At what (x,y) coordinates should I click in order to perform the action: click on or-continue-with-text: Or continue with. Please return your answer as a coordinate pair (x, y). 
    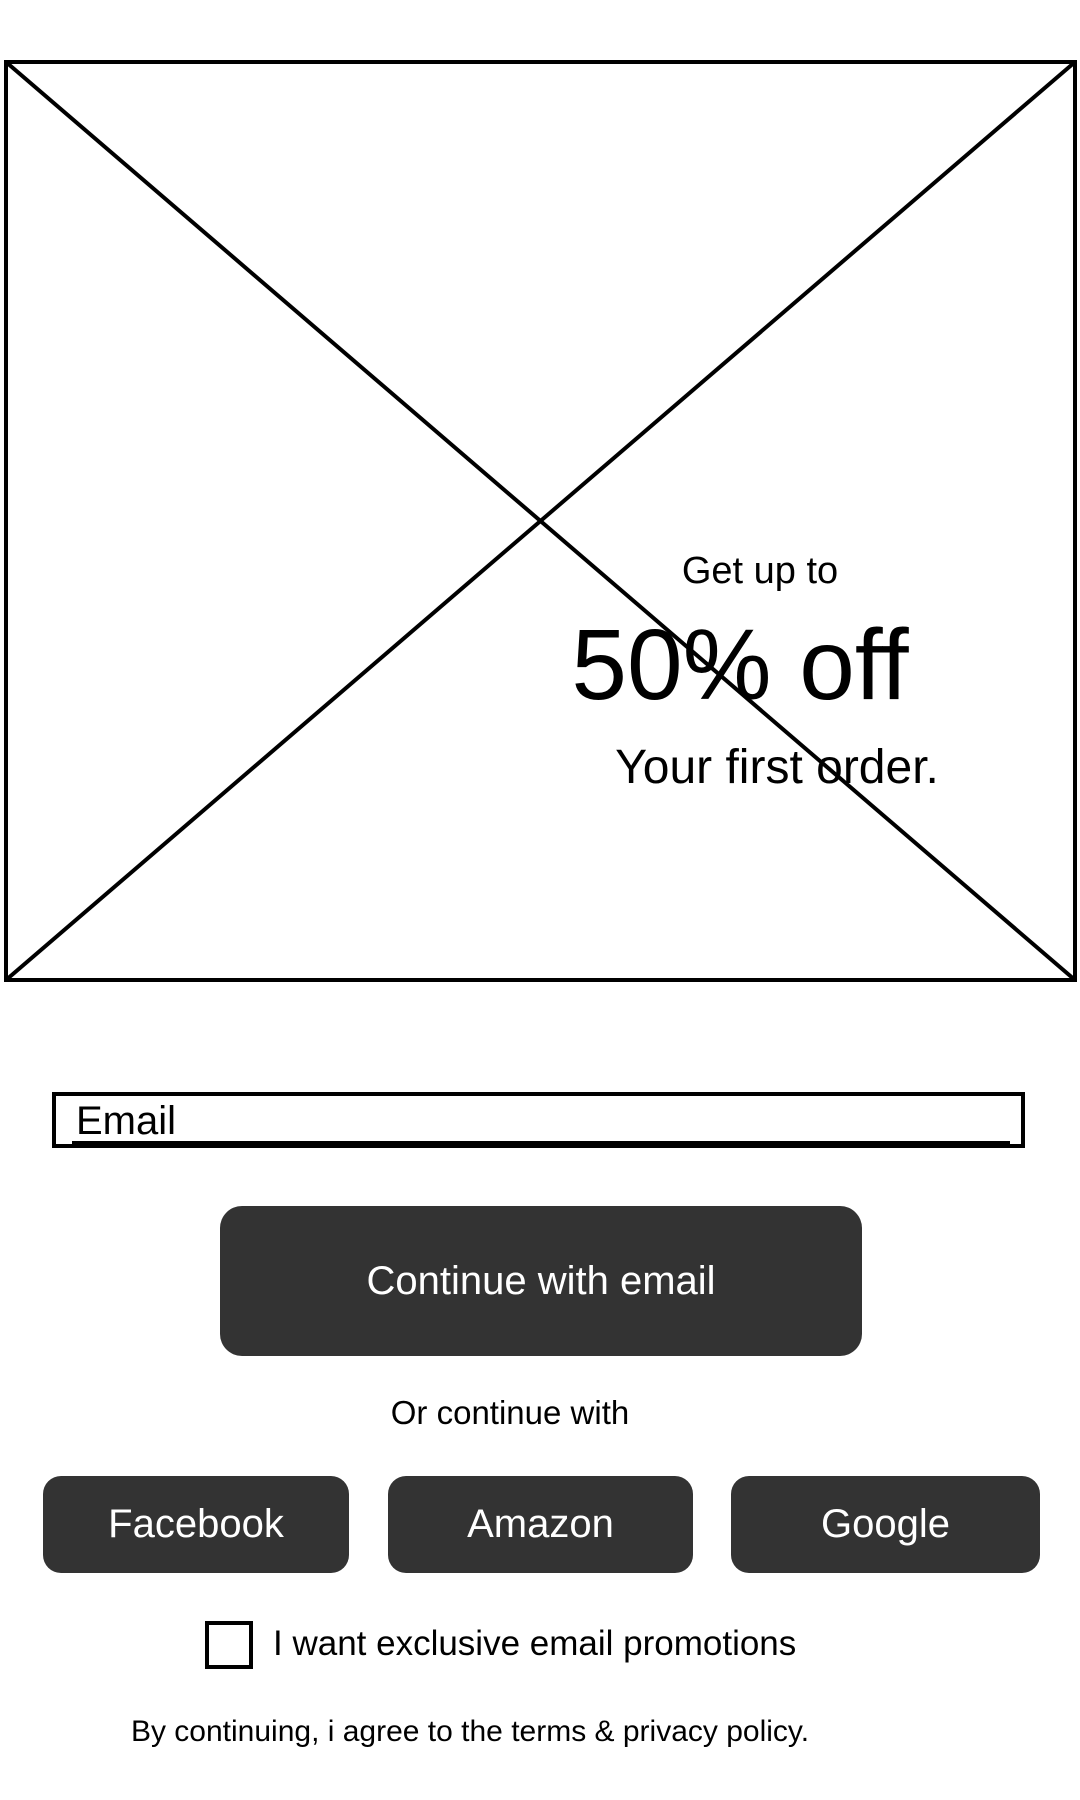
    Looking at the image, I should click on (510, 1412).